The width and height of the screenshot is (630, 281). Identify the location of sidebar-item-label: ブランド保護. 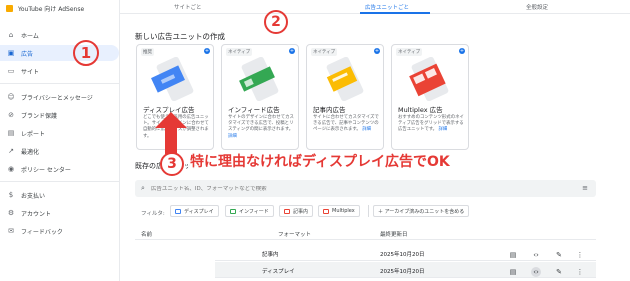
(39, 116).